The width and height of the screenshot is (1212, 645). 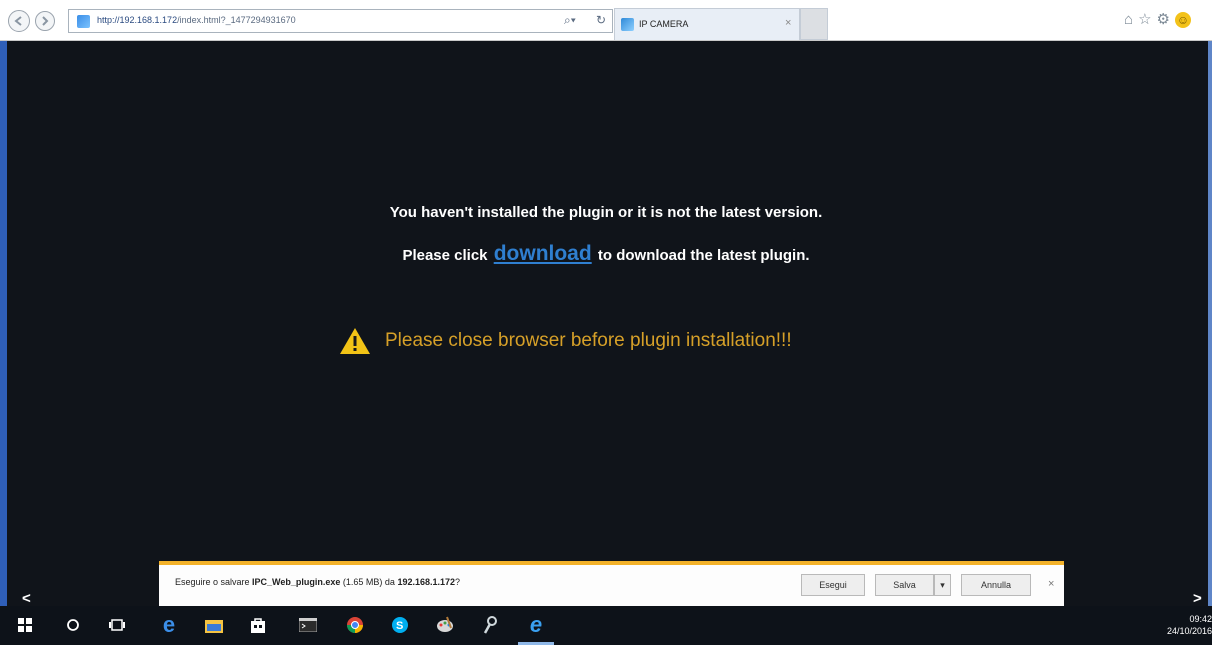 I want to click on task-view-icon, so click(x=117, y=625).